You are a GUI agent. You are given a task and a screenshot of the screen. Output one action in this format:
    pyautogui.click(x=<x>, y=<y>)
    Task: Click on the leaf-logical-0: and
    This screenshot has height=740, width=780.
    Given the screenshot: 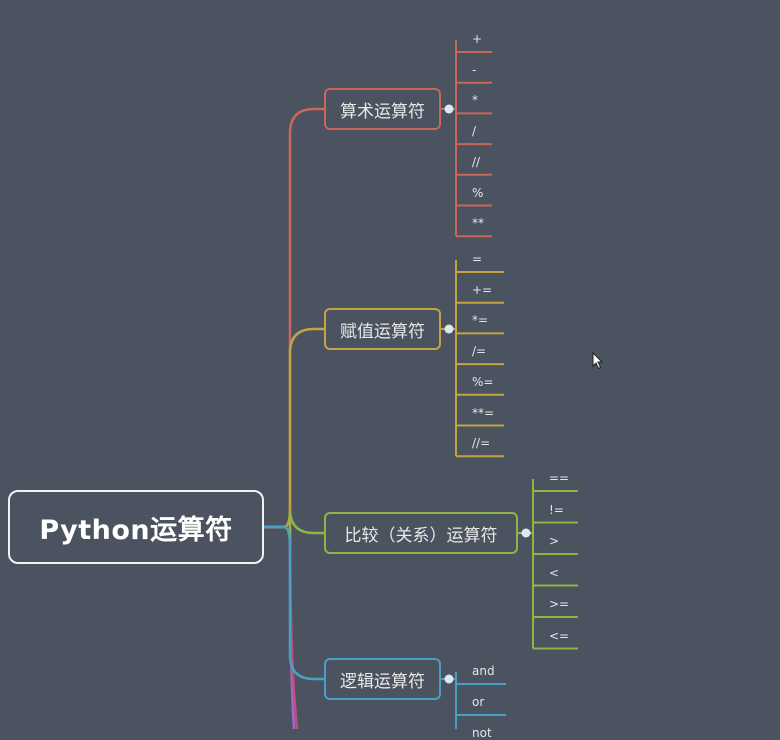 What is the action you would take?
    pyautogui.click(x=483, y=671)
    